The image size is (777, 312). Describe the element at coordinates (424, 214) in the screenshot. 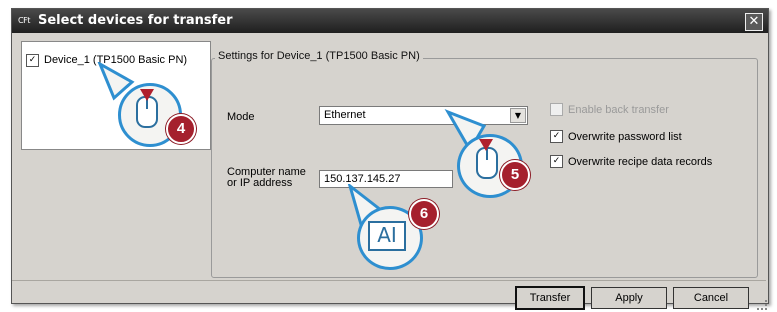

I see `callout-6-badge: 6` at that location.